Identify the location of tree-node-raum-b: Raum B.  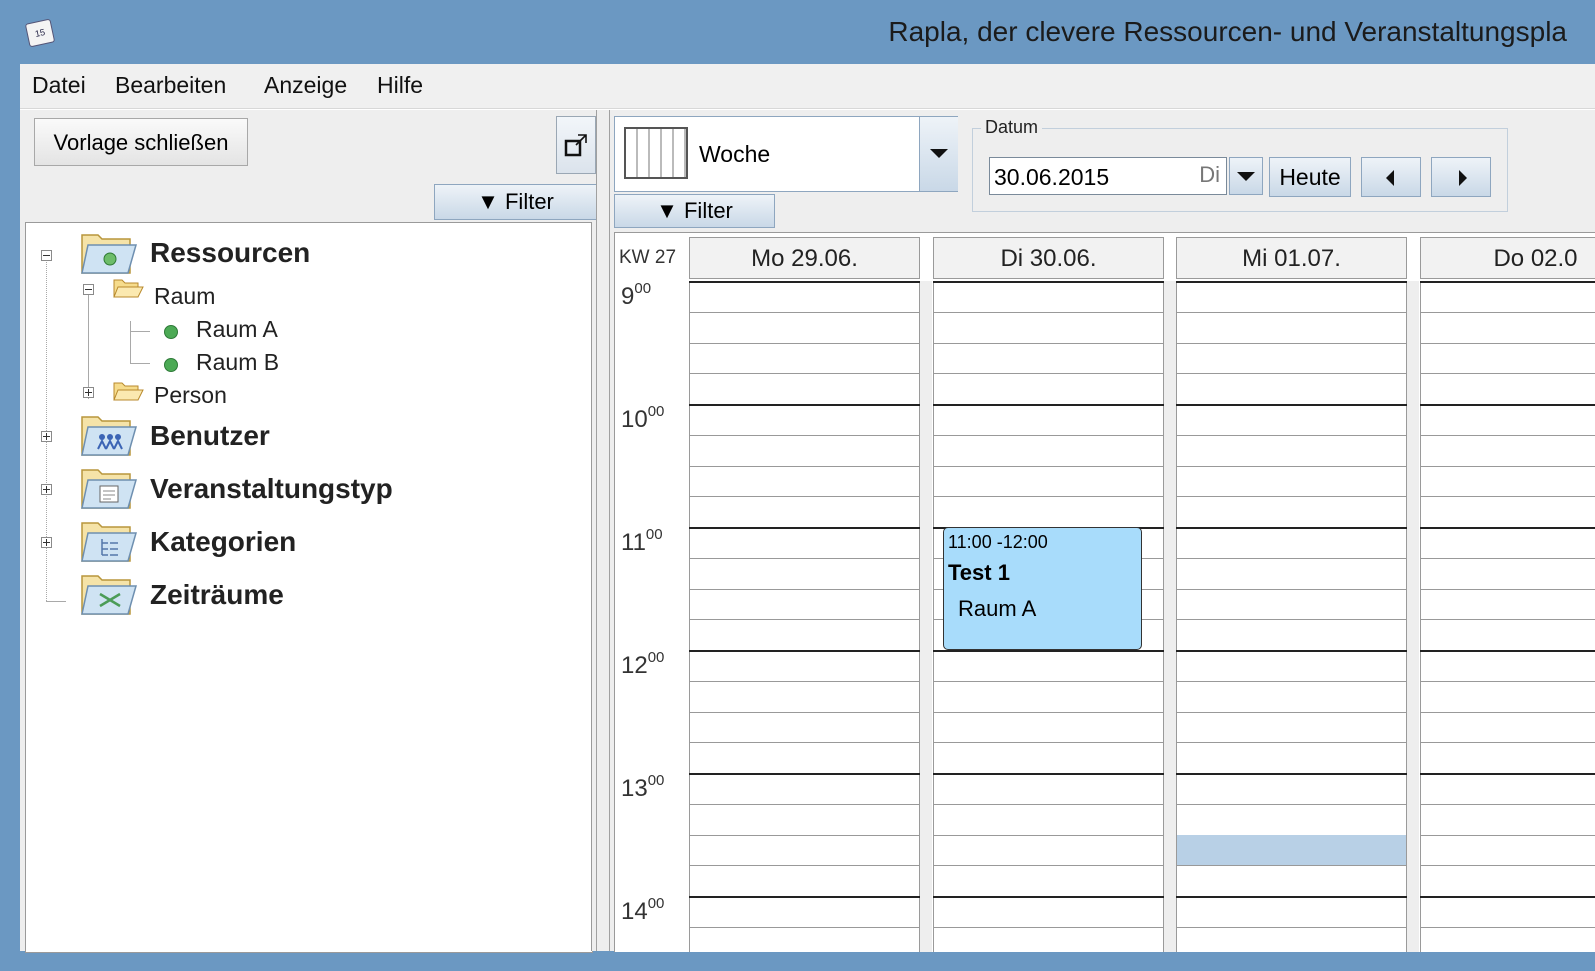
(237, 362).